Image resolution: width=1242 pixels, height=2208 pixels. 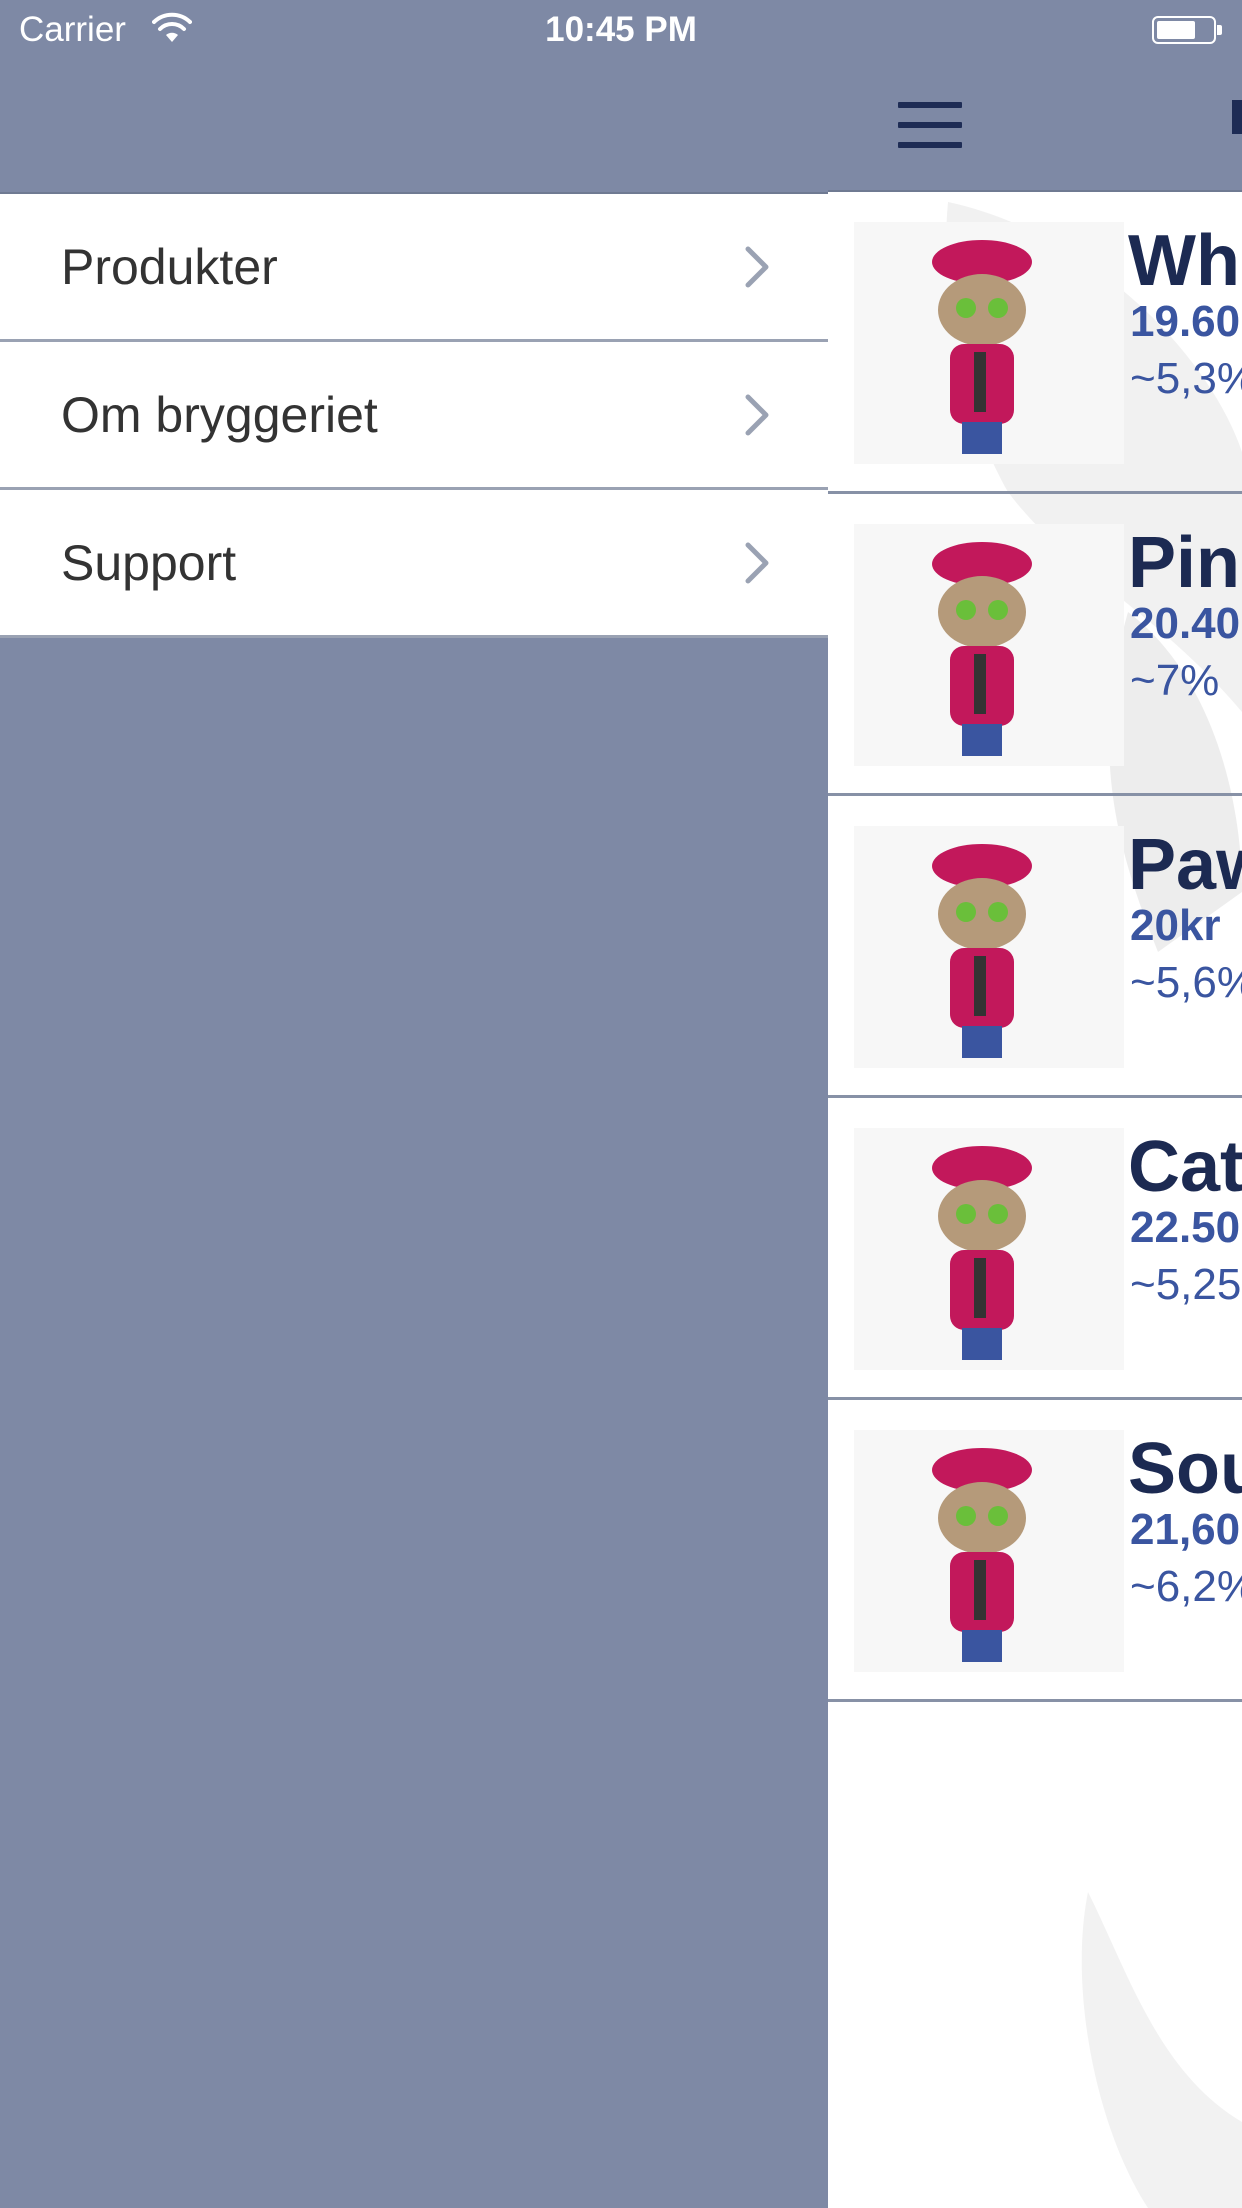 I want to click on product-name: Sou, so click(x=1185, y=1469).